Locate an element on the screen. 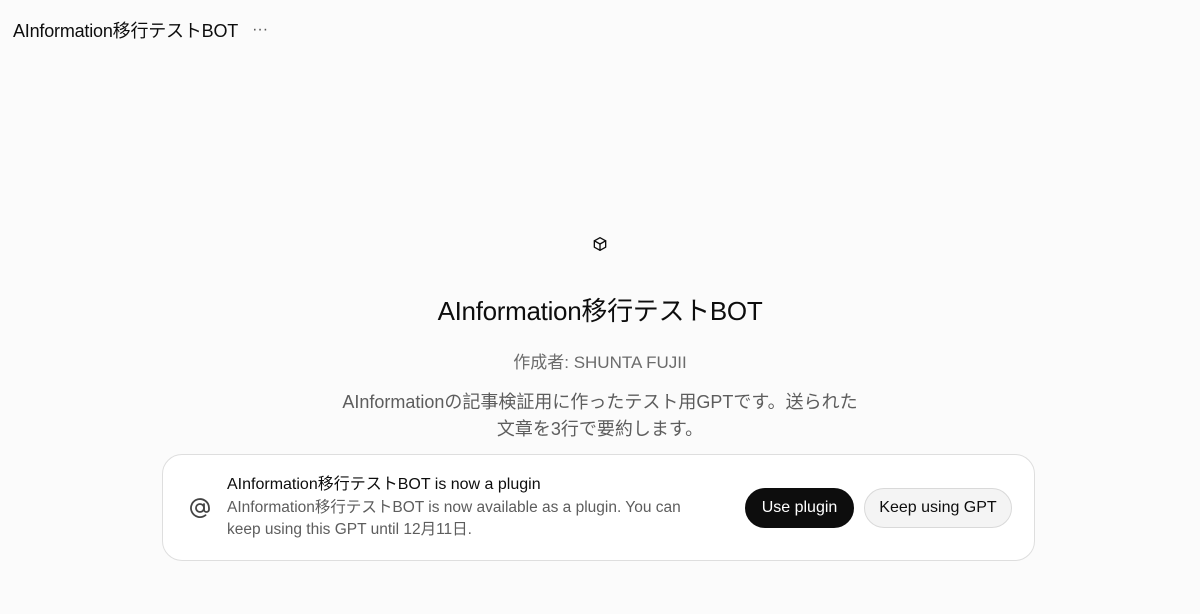  ellipsis-icon: ··· is located at coordinates (260, 30).